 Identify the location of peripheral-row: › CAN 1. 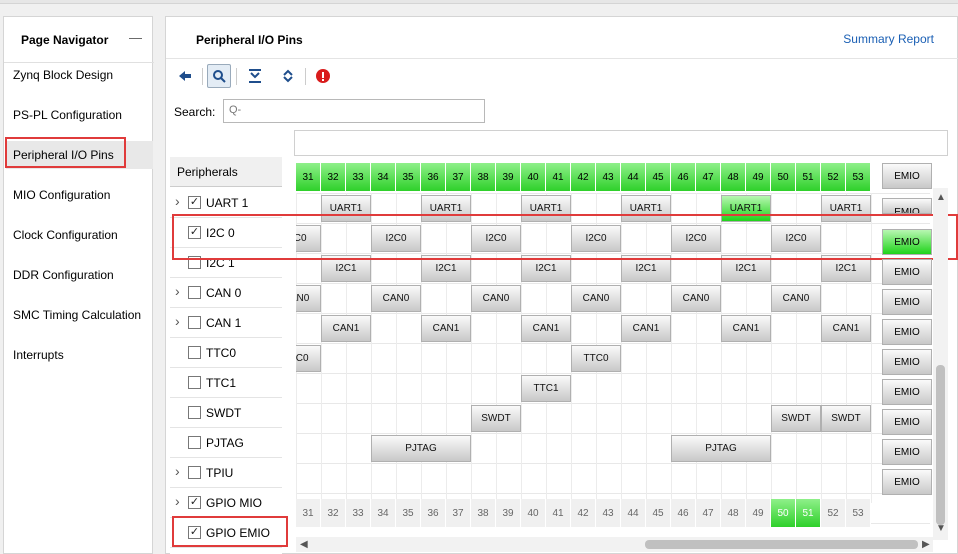
(226, 323).